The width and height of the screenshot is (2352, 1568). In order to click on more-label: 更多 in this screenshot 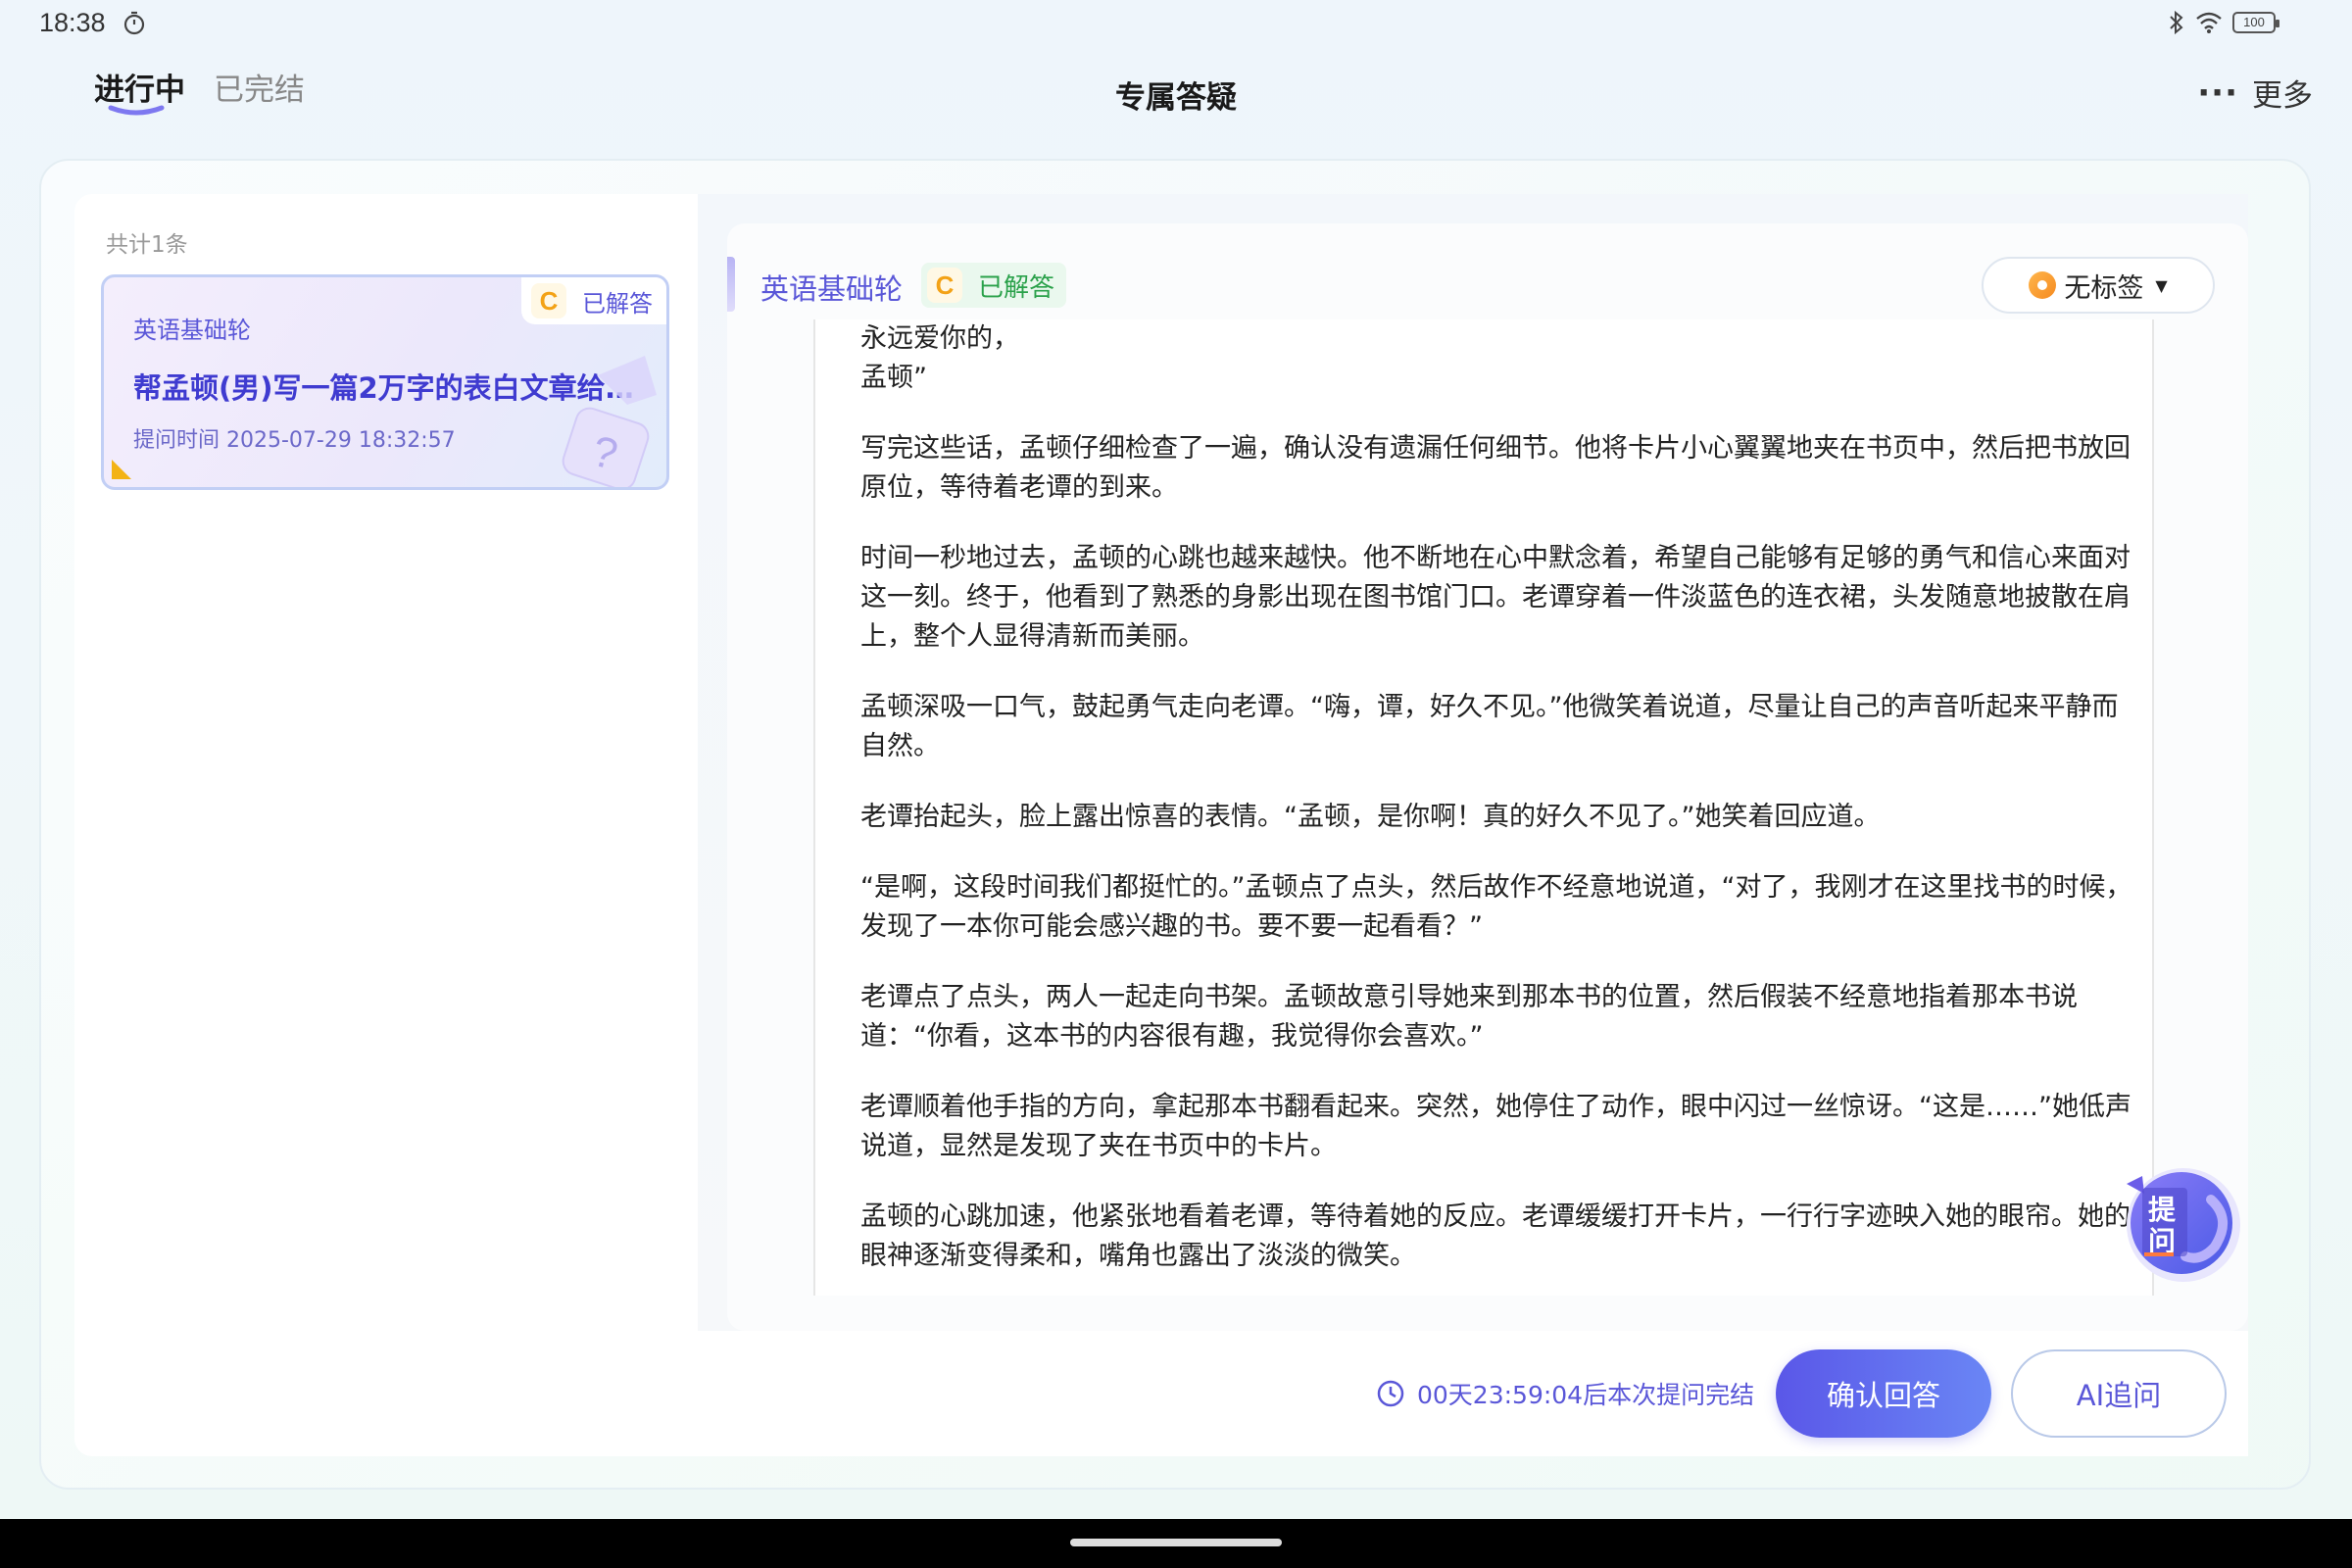, I will do `click(2282, 96)`.